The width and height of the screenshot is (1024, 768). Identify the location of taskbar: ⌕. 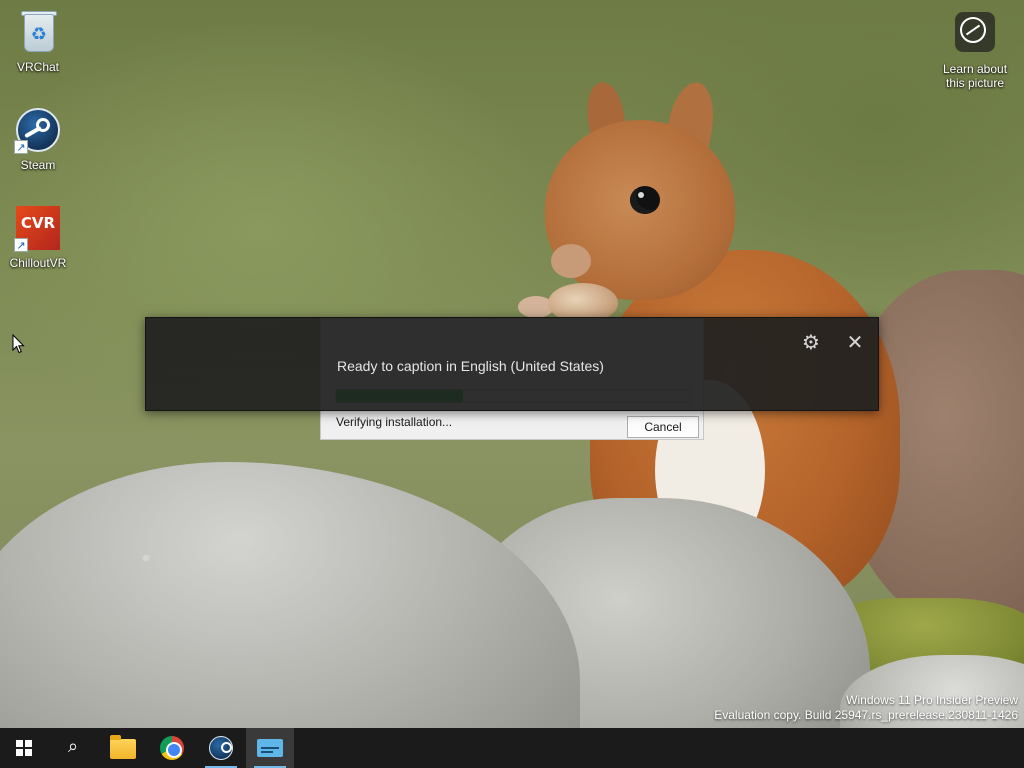
(512, 748).